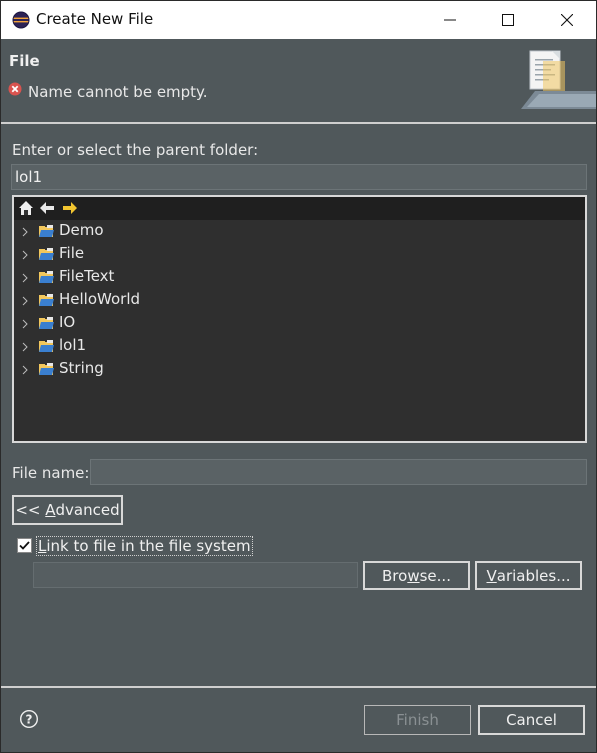 Image resolution: width=597 pixels, height=753 pixels. I want to click on dialog-header: File Name cannot be empty., so click(298, 81).